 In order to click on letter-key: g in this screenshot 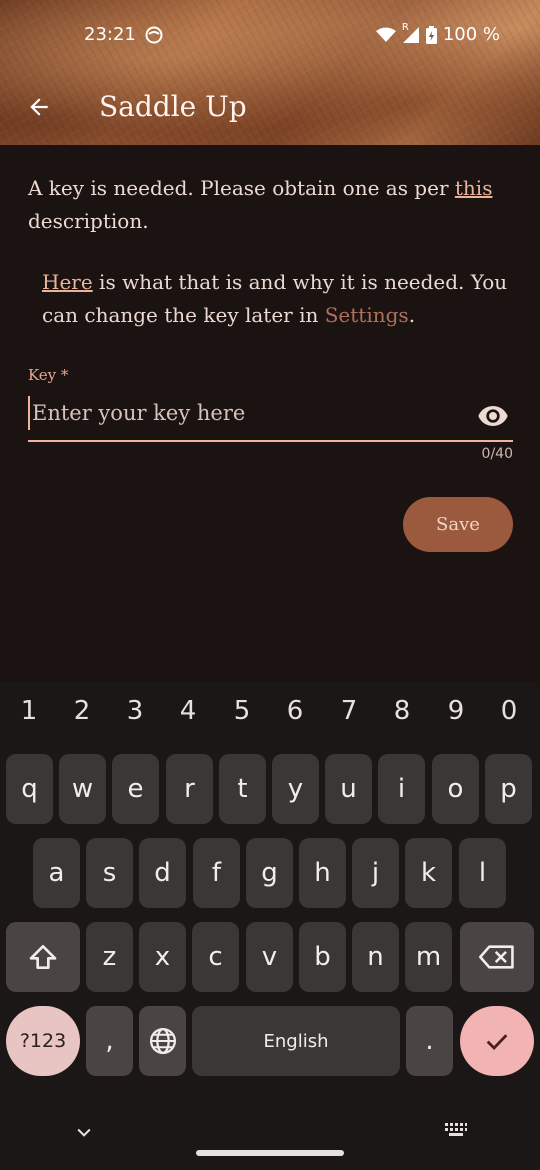, I will do `click(269, 873)`.